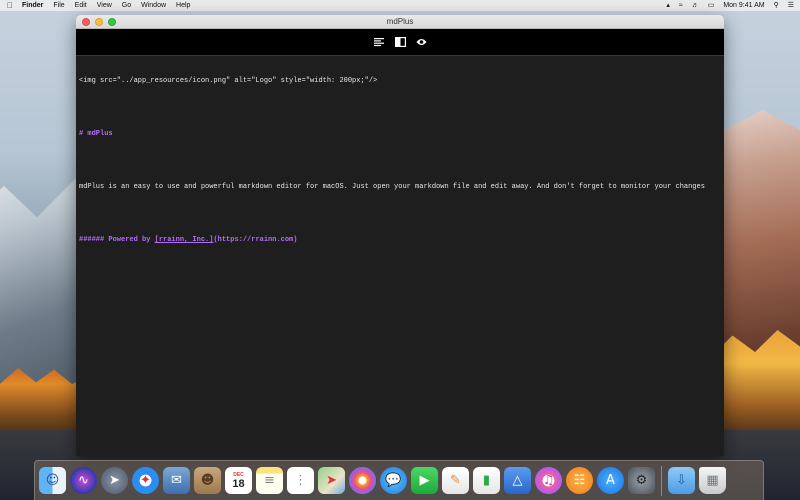  What do you see at coordinates (184, 240) in the screenshot?
I see `editor-link-text: [rrainn, Inc.]` at bounding box center [184, 240].